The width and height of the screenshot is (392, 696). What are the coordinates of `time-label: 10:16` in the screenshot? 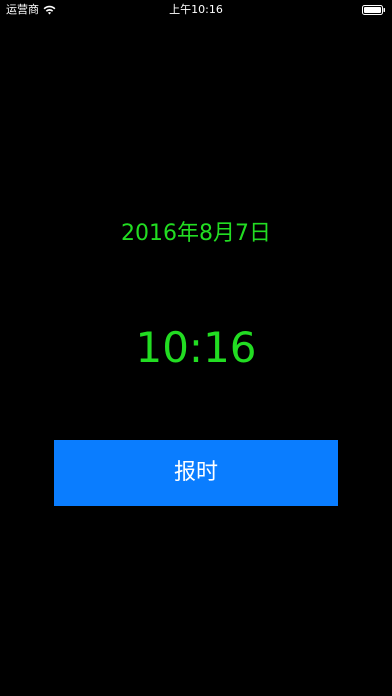 It's located at (196, 347).